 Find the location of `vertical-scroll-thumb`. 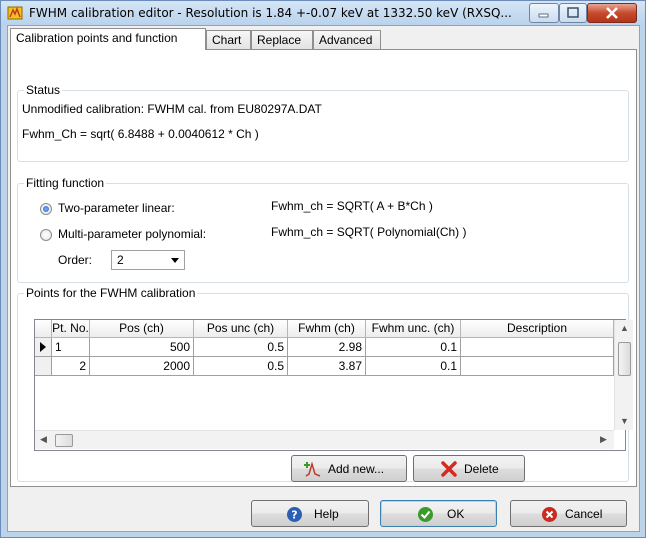

vertical-scroll-thumb is located at coordinates (624, 359).